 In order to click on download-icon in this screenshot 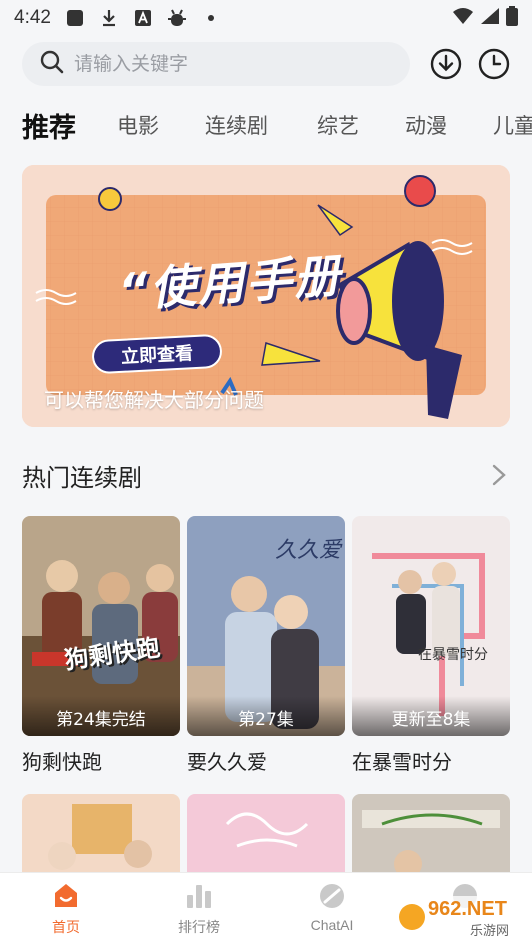, I will do `click(446, 64)`.